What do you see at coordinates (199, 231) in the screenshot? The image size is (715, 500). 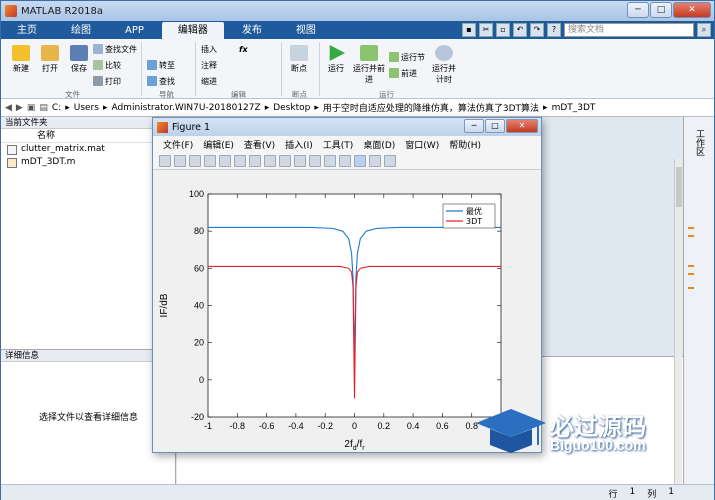 I see `y-tick-label: 80` at bounding box center [199, 231].